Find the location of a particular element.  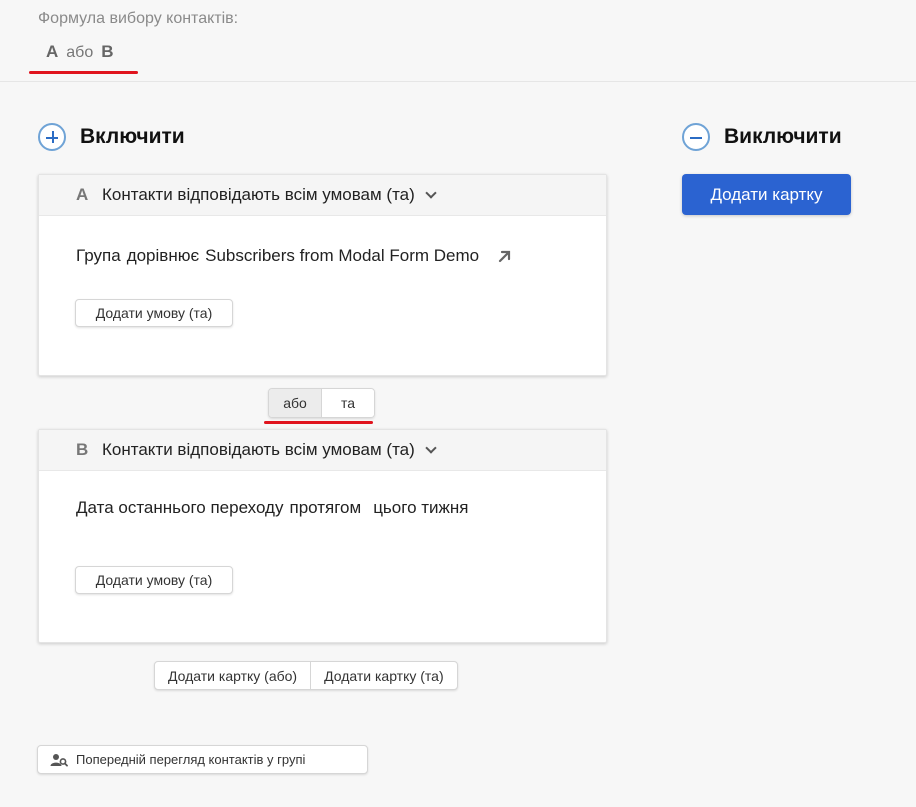

formula-operator: або is located at coordinates (80, 52).